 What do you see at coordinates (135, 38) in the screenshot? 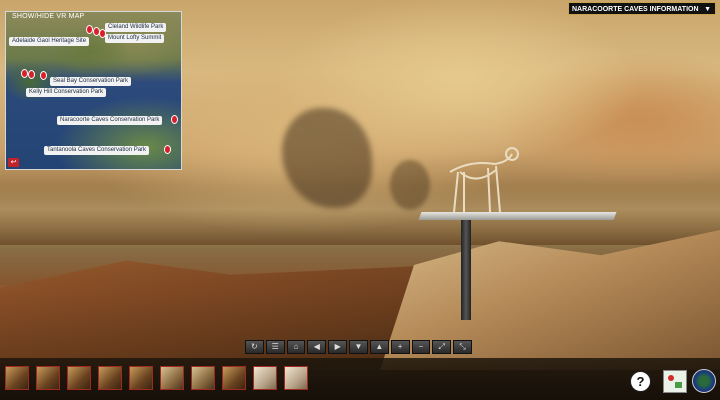
I see `map-label-mount-lofty: Mount Lofty Summit` at bounding box center [135, 38].